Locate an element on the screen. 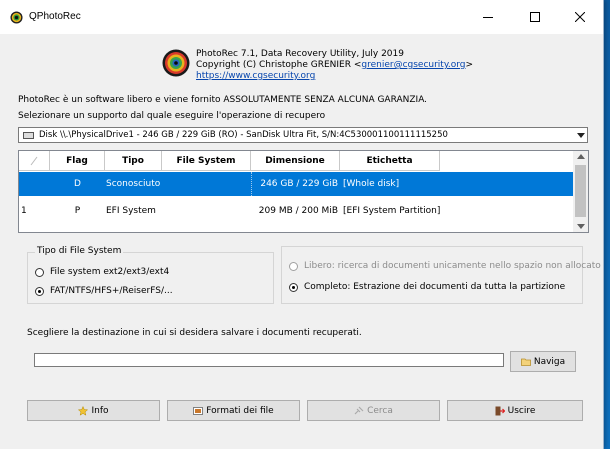 This screenshot has width=610, height=449. close-icon is located at coordinates (580, 17).